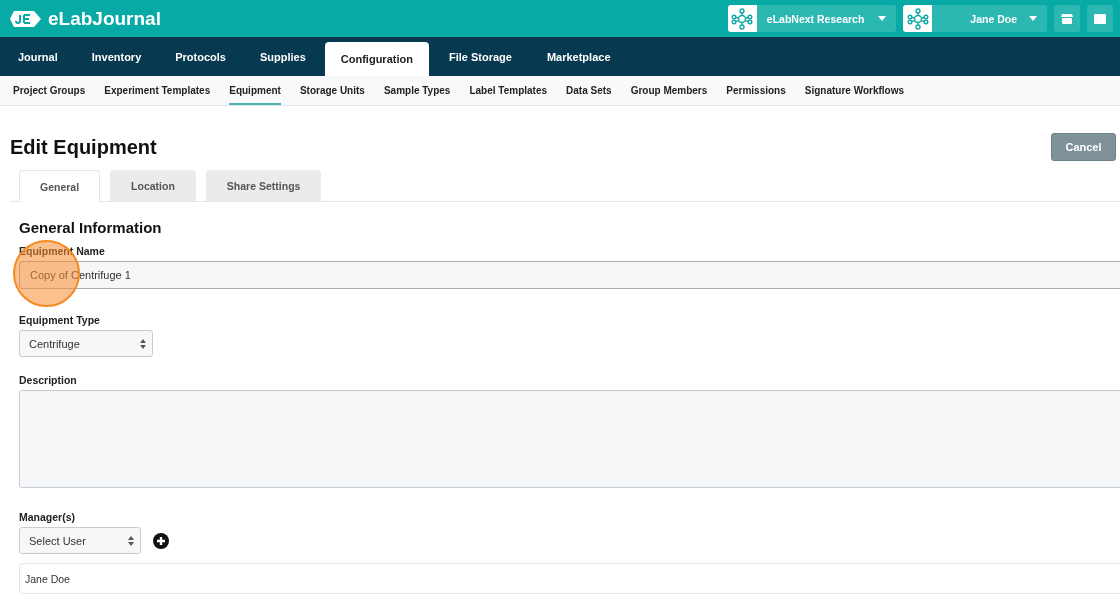 This screenshot has width=1120, height=599. What do you see at coordinates (157, 90) in the screenshot?
I see `subnav-link: Experiment Templates` at bounding box center [157, 90].